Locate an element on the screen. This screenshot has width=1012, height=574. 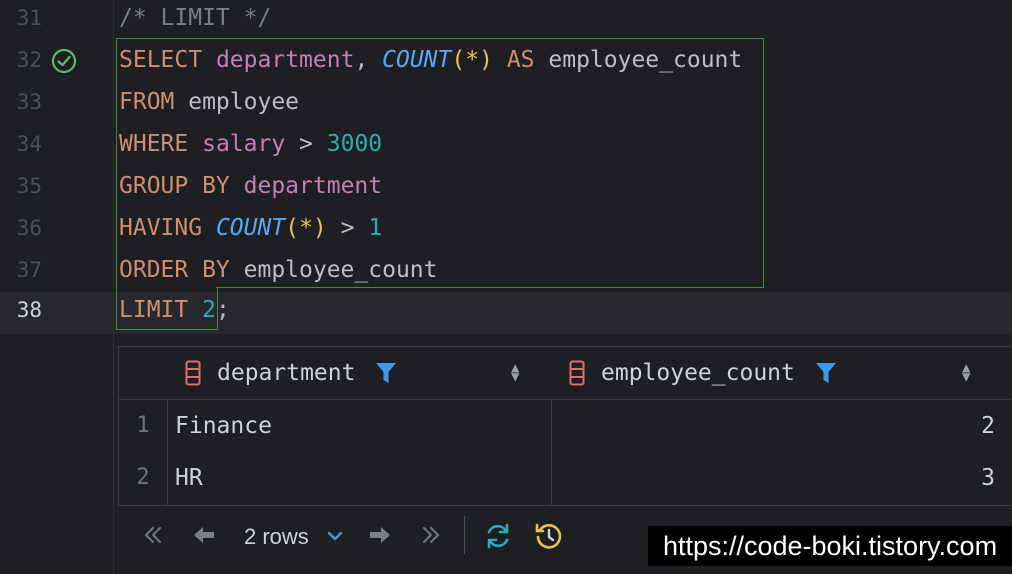
column-header-department: department is located at coordinates (291, 373).